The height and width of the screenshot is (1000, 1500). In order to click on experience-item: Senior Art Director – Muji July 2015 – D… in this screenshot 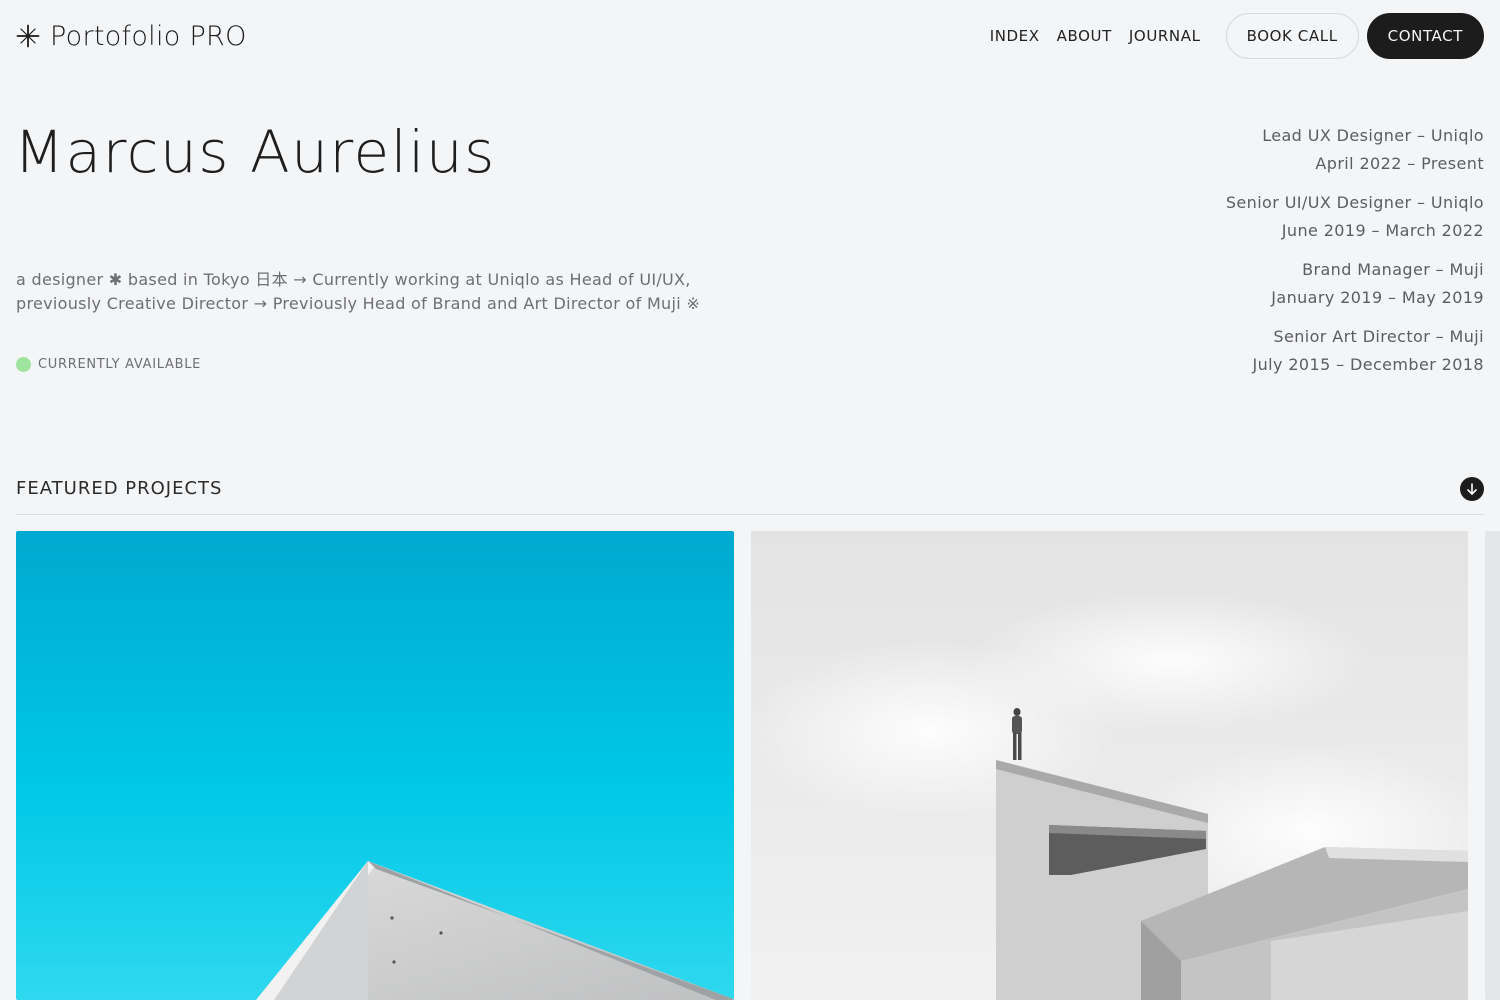, I will do `click(1355, 351)`.